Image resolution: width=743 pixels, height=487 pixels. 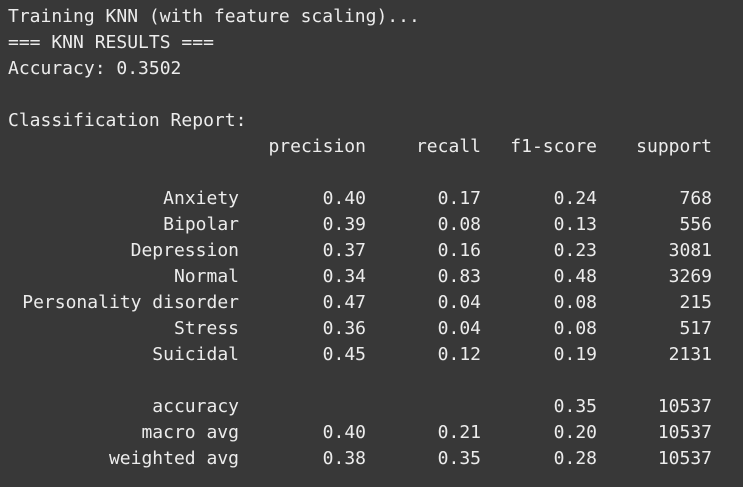 What do you see at coordinates (317, 146) in the screenshot?
I see `column-header-precision: precision` at bounding box center [317, 146].